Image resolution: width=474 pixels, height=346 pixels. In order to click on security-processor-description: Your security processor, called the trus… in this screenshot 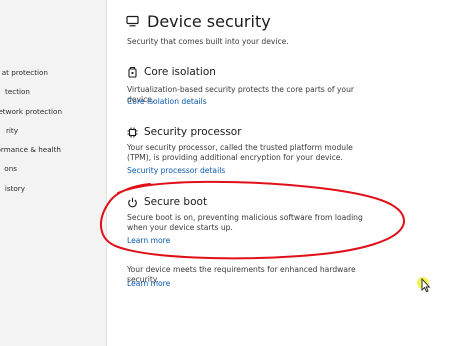, I will do `click(240, 152)`.